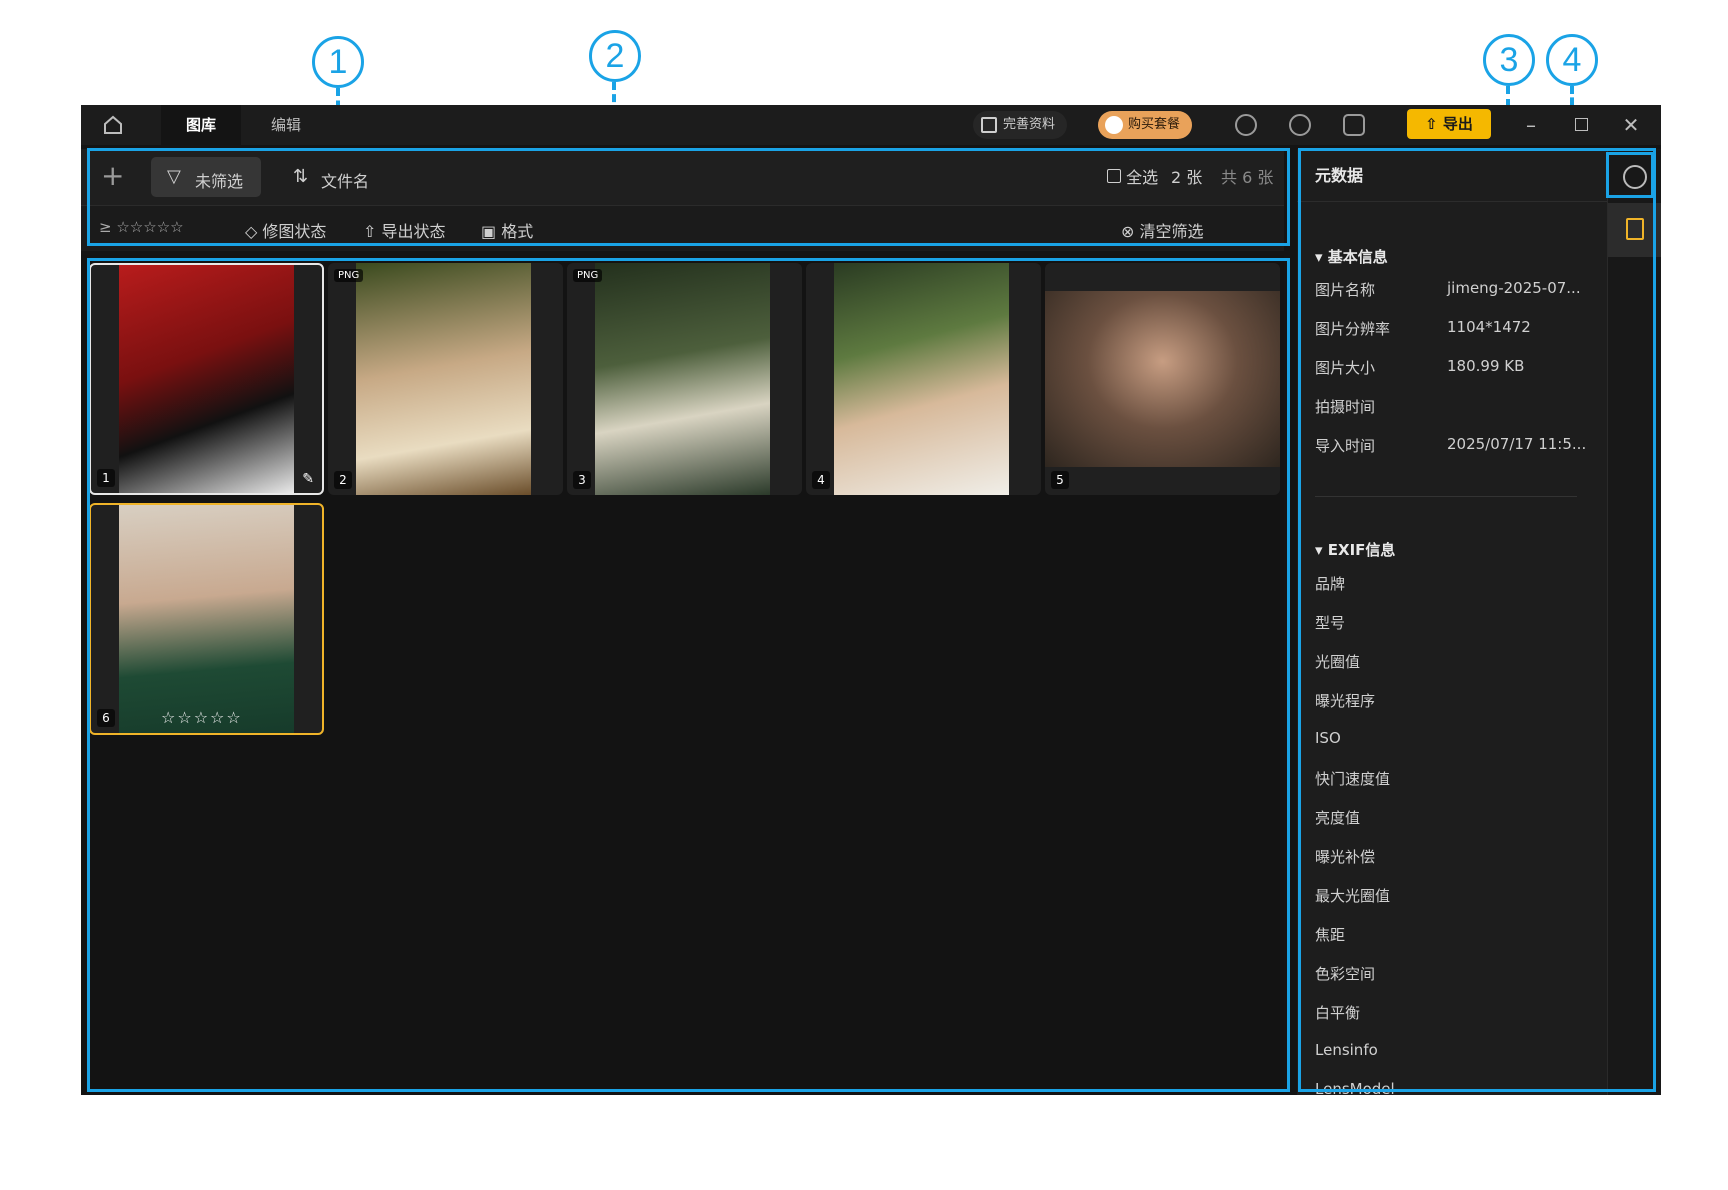 This screenshot has width=1728, height=1190. I want to click on select-all-checkbox: 全选, so click(1132, 176).